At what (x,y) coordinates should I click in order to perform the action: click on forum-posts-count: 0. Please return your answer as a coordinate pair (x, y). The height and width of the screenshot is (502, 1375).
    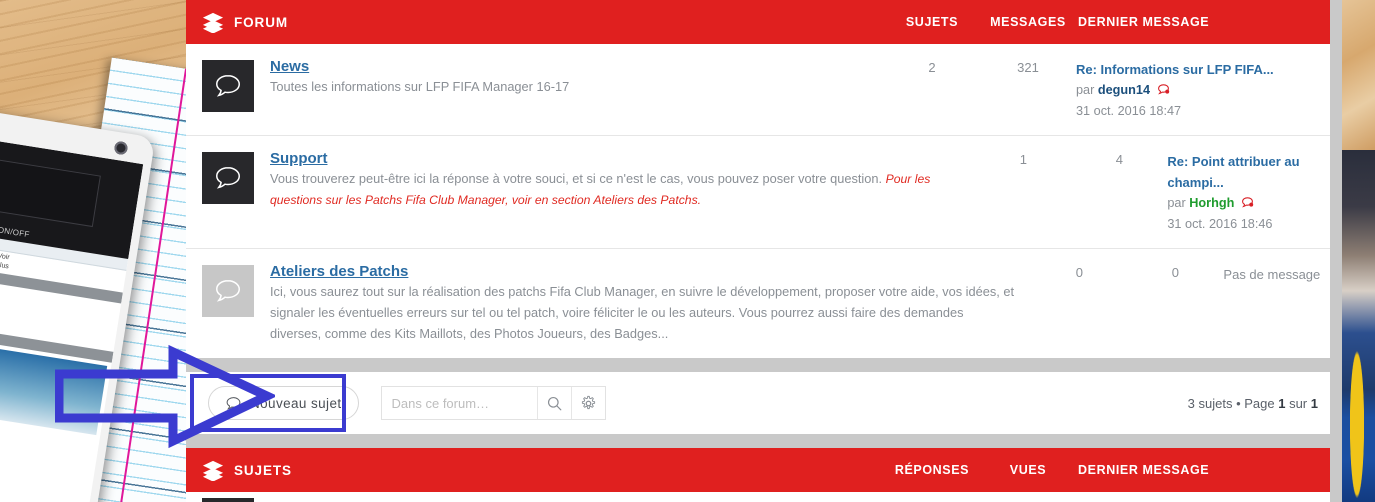
    Looking at the image, I should click on (1175, 273).